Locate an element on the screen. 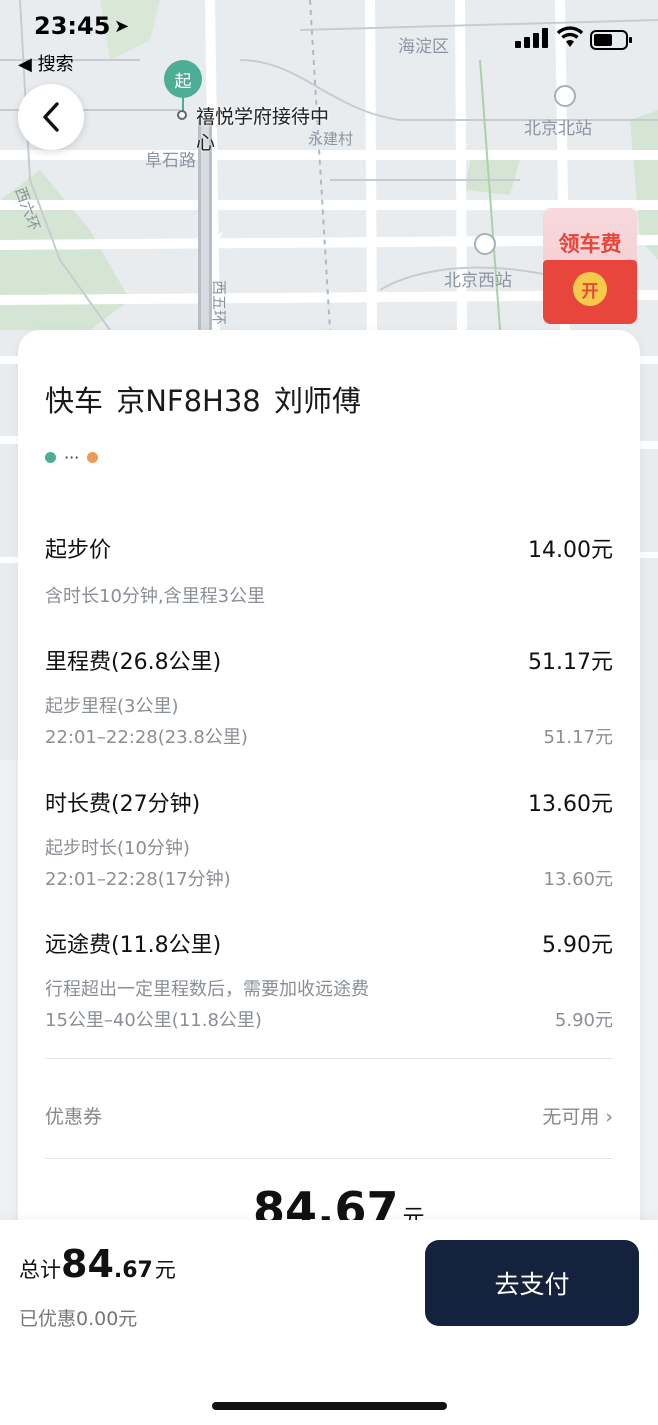 Image resolution: width=658 pixels, height=1425 pixels. coin-icon: 开 is located at coordinates (590, 289).